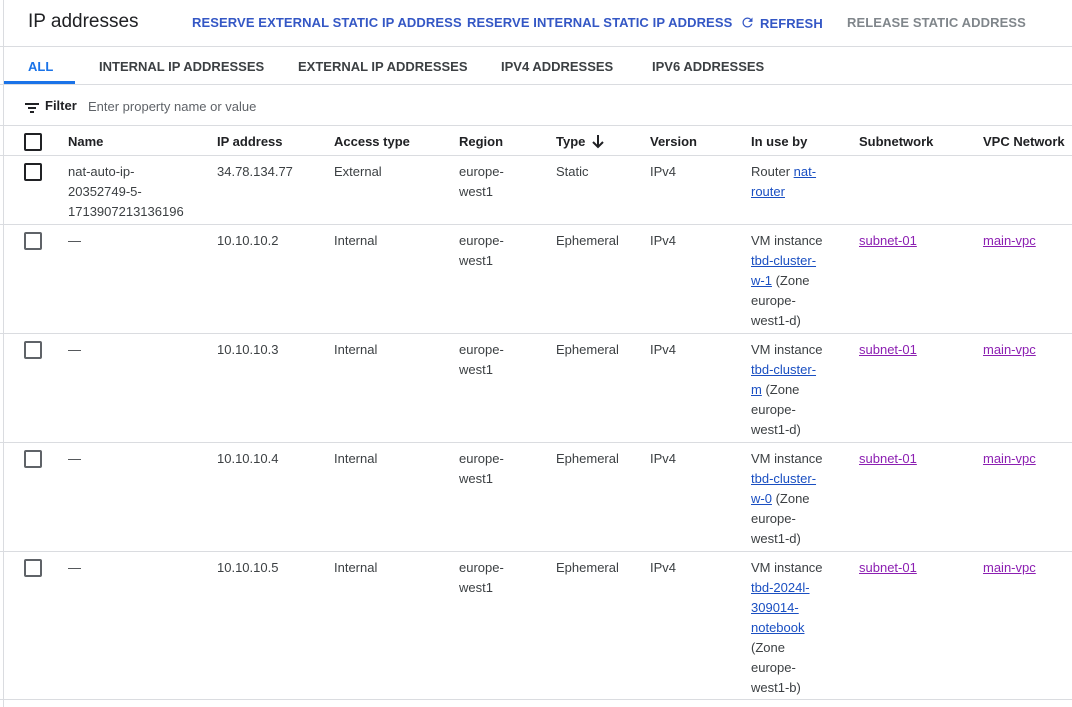  What do you see at coordinates (778, 627) in the screenshot?
I see `in-use-link: notebook` at bounding box center [778, 627].